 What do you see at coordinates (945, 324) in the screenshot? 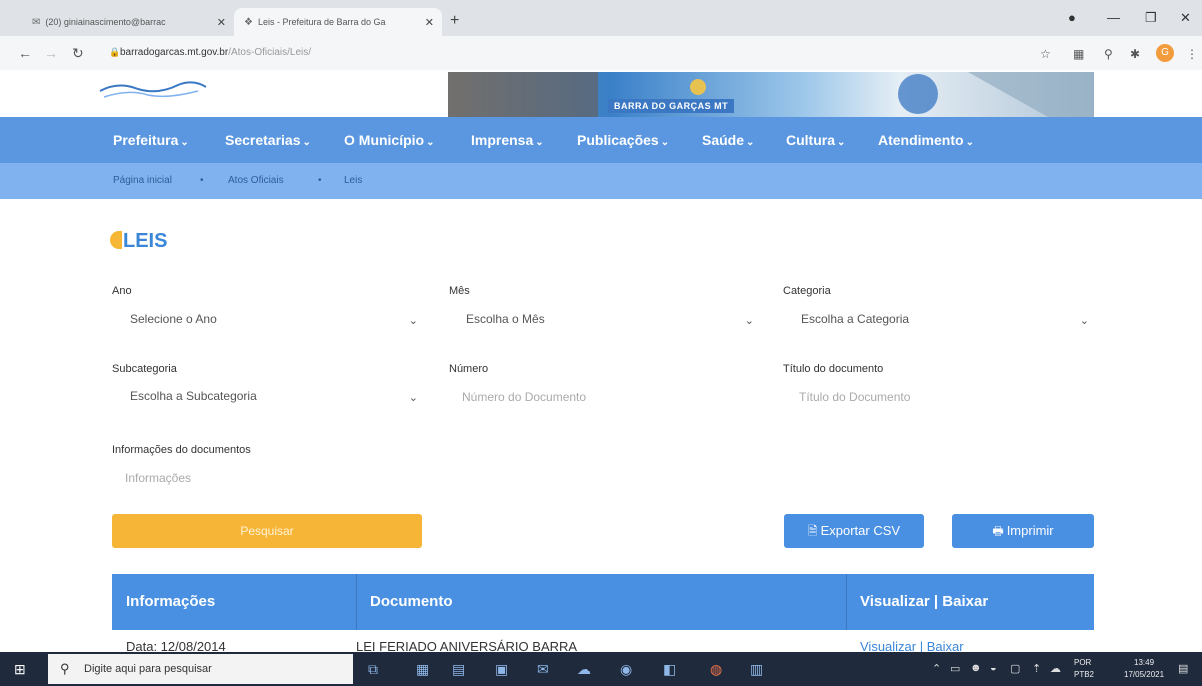
I see `categoria-select: Escolha a Categoria ⌄` at bounding box center [945, 324].